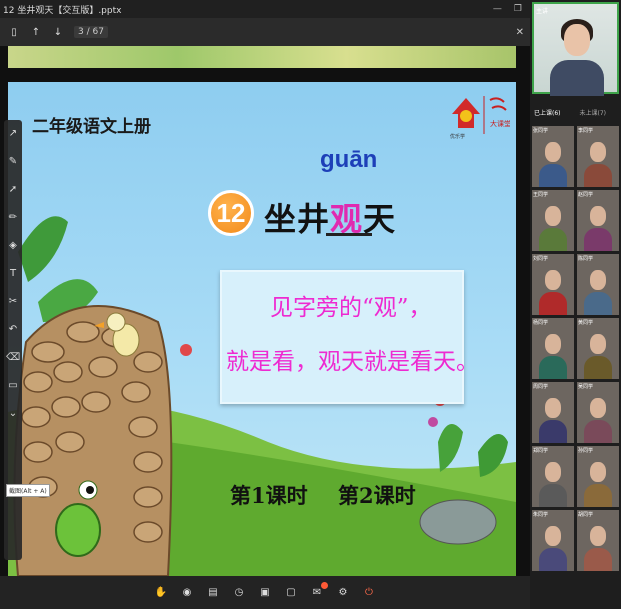 Image resolution: width=621 pixels, height=609 pixels. What do you see at coordinates (265, 32) in the screenshot?
I see `slide-toolbar: ▯ ↑ ↓ 3 / 67 ✕` at bounding box center [265, 32].